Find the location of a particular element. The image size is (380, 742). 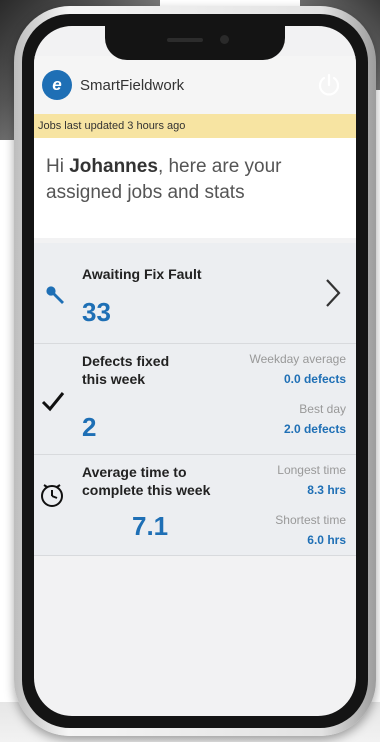

weekday-average-value: 0.0 defects is located at coordinates (314, 379).